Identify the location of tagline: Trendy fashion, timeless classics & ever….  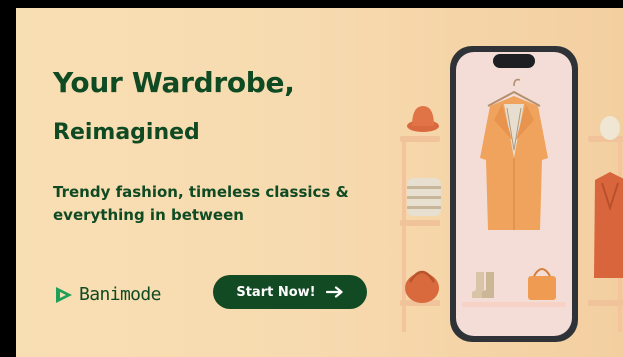
(201, 203).